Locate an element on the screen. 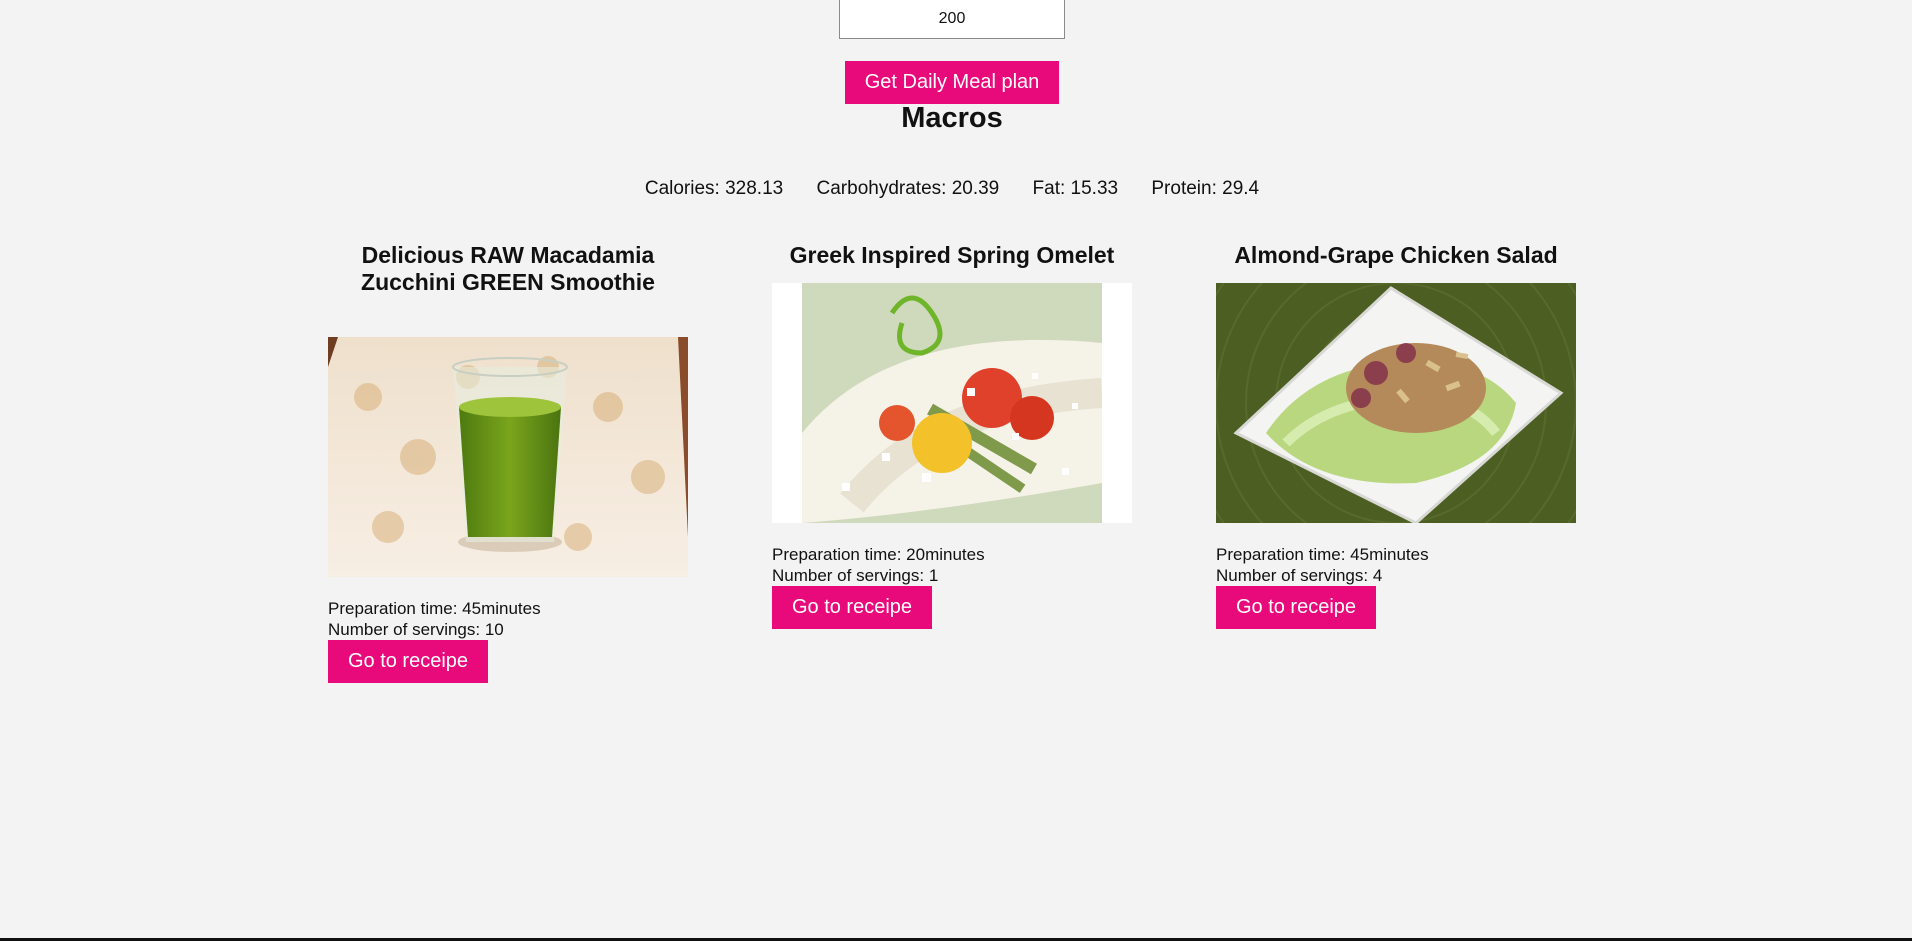  servings: Number of servings: 10 is located at coordinates (416, 629).